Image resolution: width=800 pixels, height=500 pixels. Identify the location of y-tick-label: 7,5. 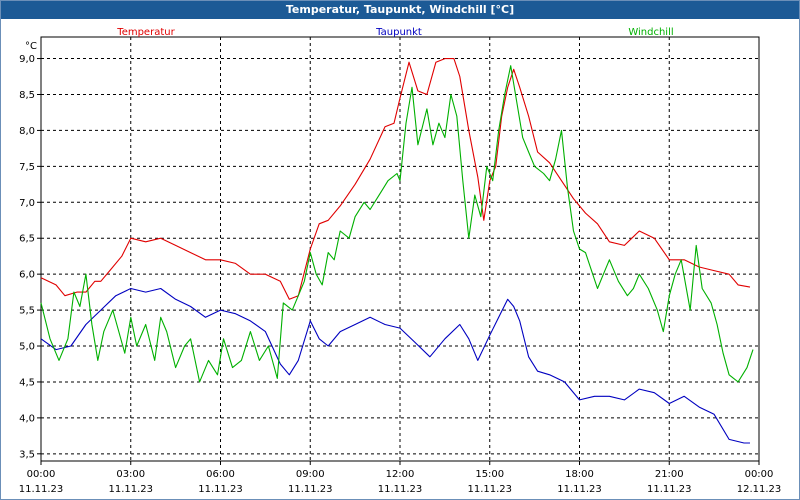
(27, 167).